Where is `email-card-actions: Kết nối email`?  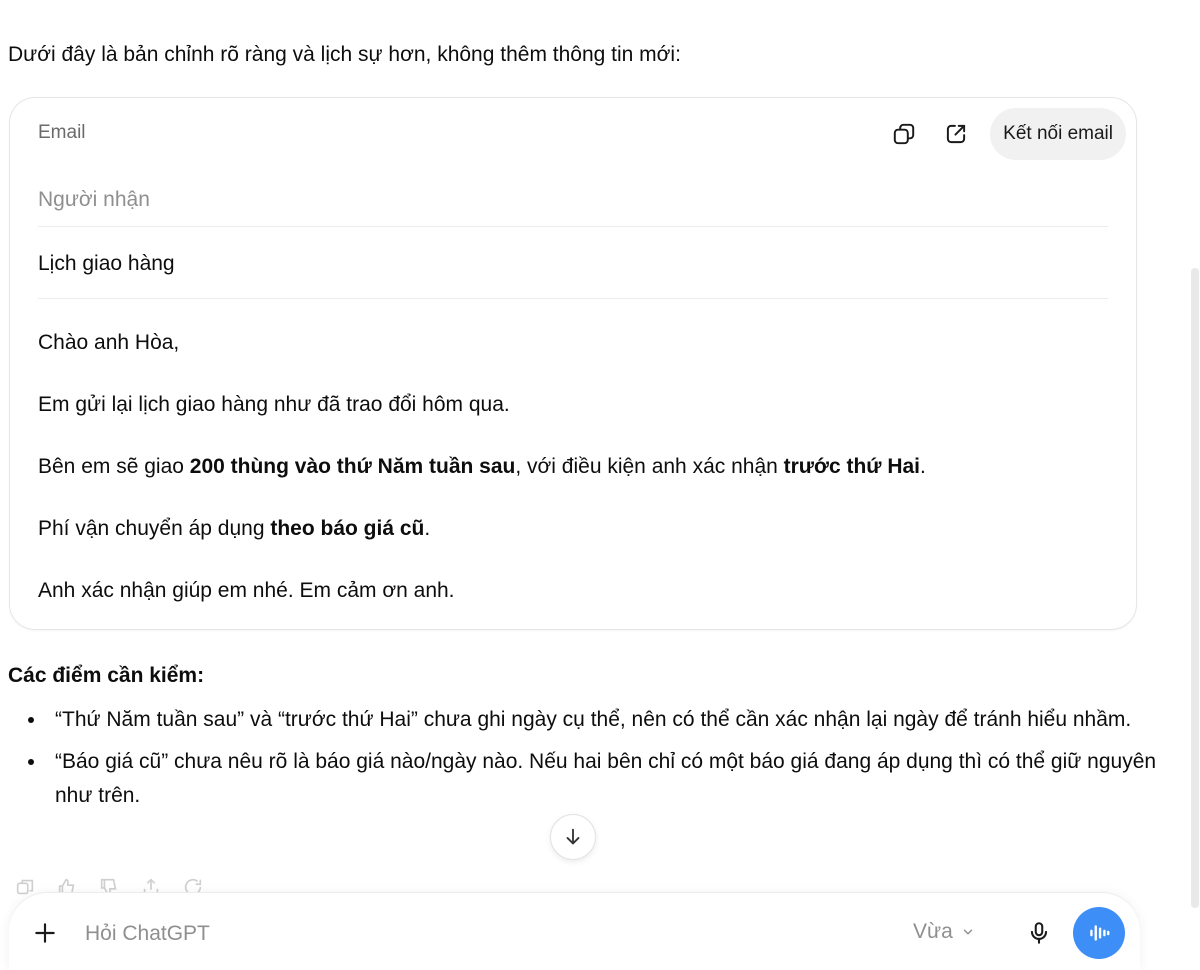
email-card-actions: Kết nối email is located at coordinates (1002, 134).